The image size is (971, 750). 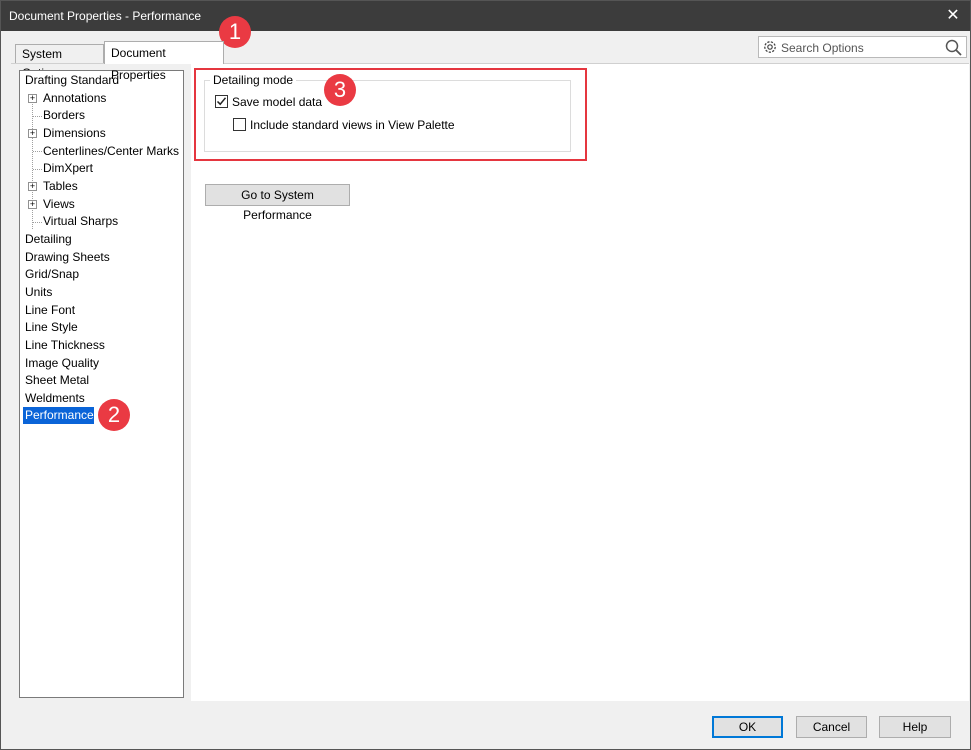 What do you see at coordinates (80, 221) in the screenshot?
I see `tree-item-virtual-sharps: Virtual Sharps` at bounding box center [80, 221].